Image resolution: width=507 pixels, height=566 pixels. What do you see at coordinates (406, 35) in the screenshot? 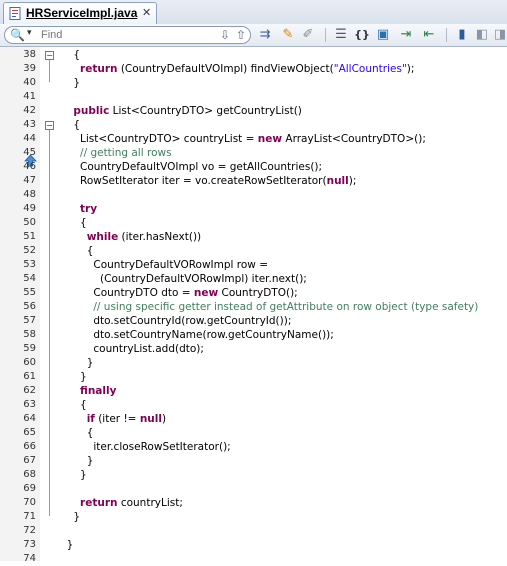
I see `indent-icon: ⇥` at bounding box center [406, 35].